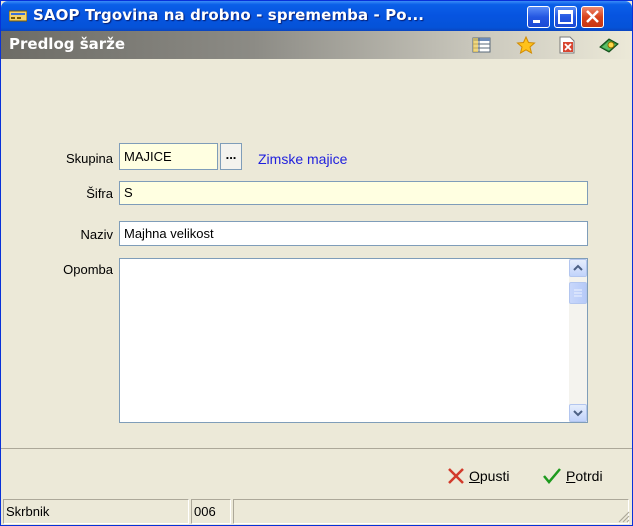 The width and height of the screenshot is (633, 526). What do you see at coordinates (584, 476) in the screenshot?
I see `confirm-label: Potrdi` at bounding box center [584, 476].